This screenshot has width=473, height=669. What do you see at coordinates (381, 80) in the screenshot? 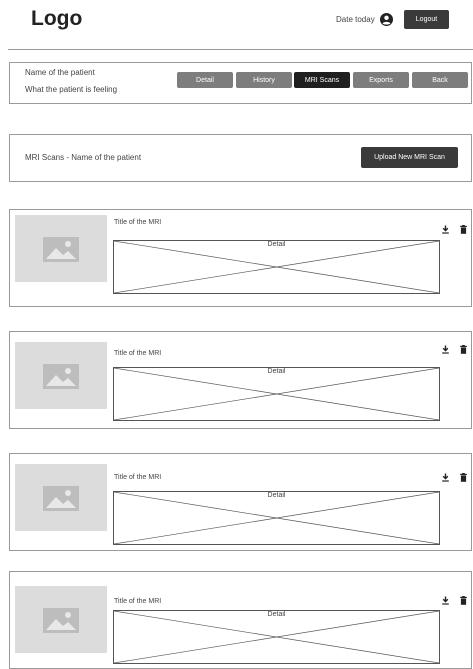
I see `tab-exports: Exports` at bounding box center [381, 80].